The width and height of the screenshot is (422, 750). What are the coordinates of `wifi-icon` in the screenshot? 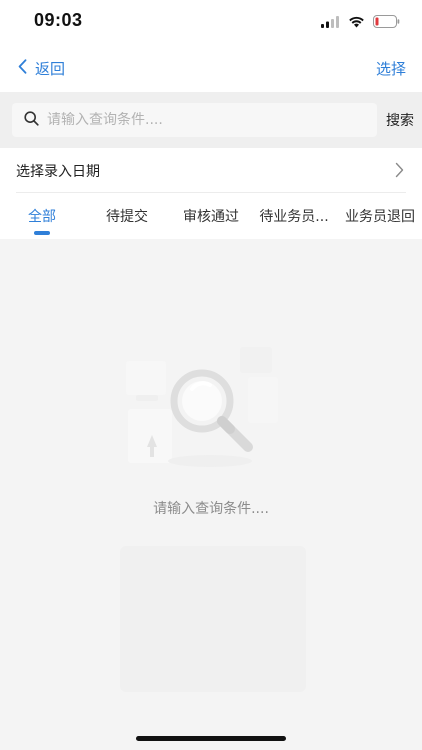 It's located at (356, 22).